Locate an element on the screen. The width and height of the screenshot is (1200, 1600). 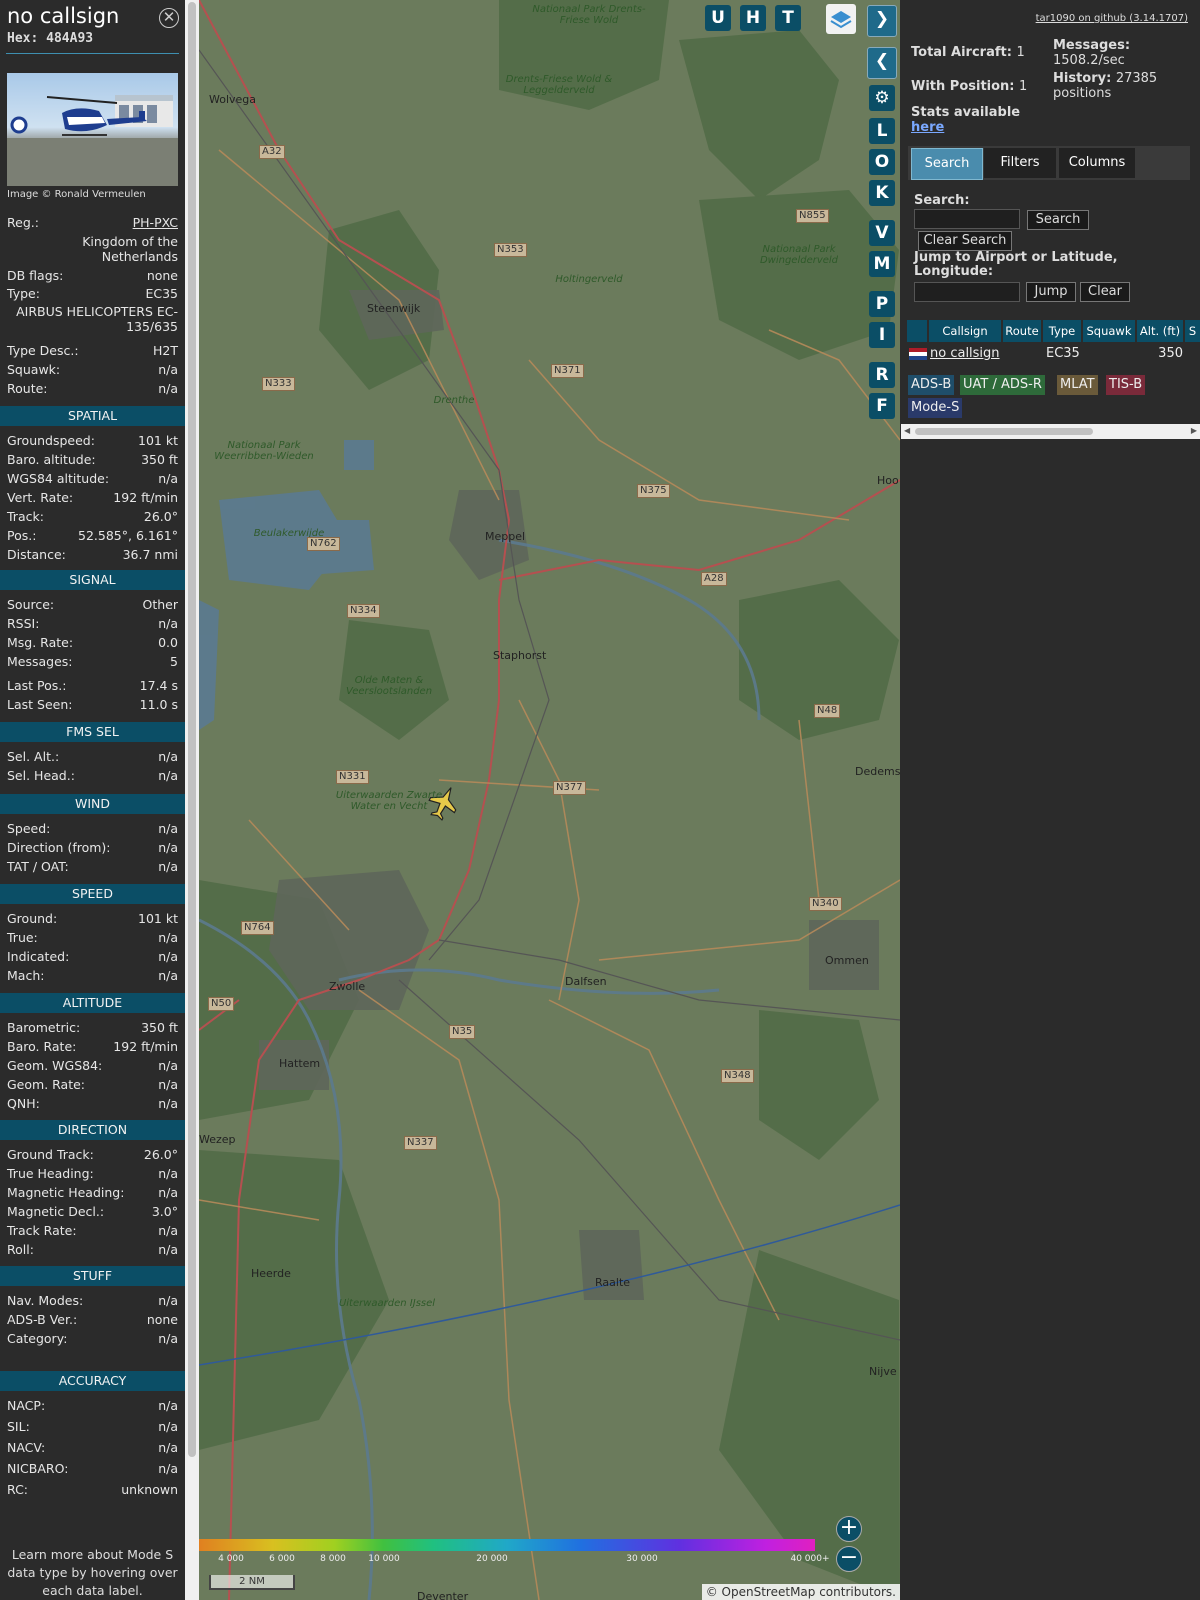
data-label: Geom. Rate: is located at coordinates (46, 1084).